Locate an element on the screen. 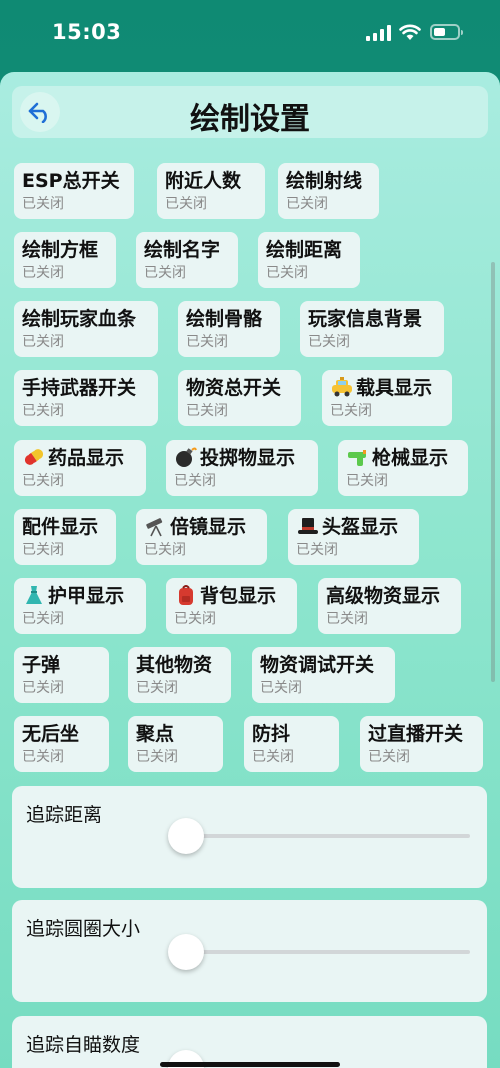 This screenshot has width=500, height=1068. toggle-tile: 倍镜显示 已关闭 is located at coordinates (201, 537).